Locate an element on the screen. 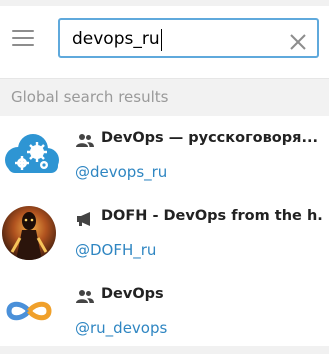 The width and height of the screenshot is (329, 354). infinity-logo-icon is located at coordinates (29, 311).